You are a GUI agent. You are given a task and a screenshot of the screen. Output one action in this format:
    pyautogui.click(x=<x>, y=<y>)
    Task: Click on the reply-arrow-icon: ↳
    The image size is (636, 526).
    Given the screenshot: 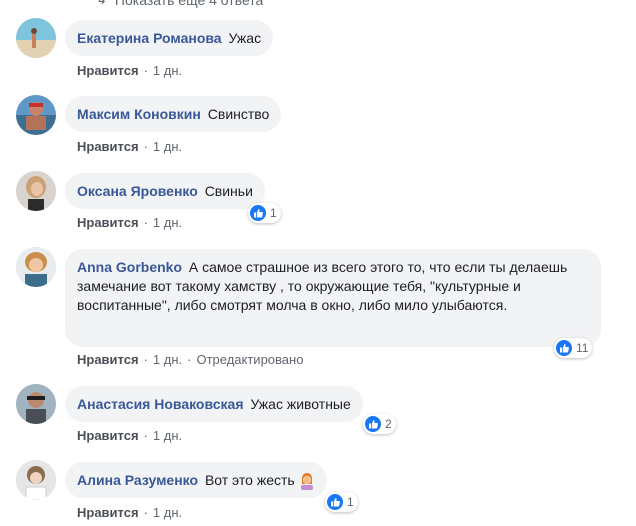 What is the action you would take?
    pyautogui.click(x=101, y=4)
    